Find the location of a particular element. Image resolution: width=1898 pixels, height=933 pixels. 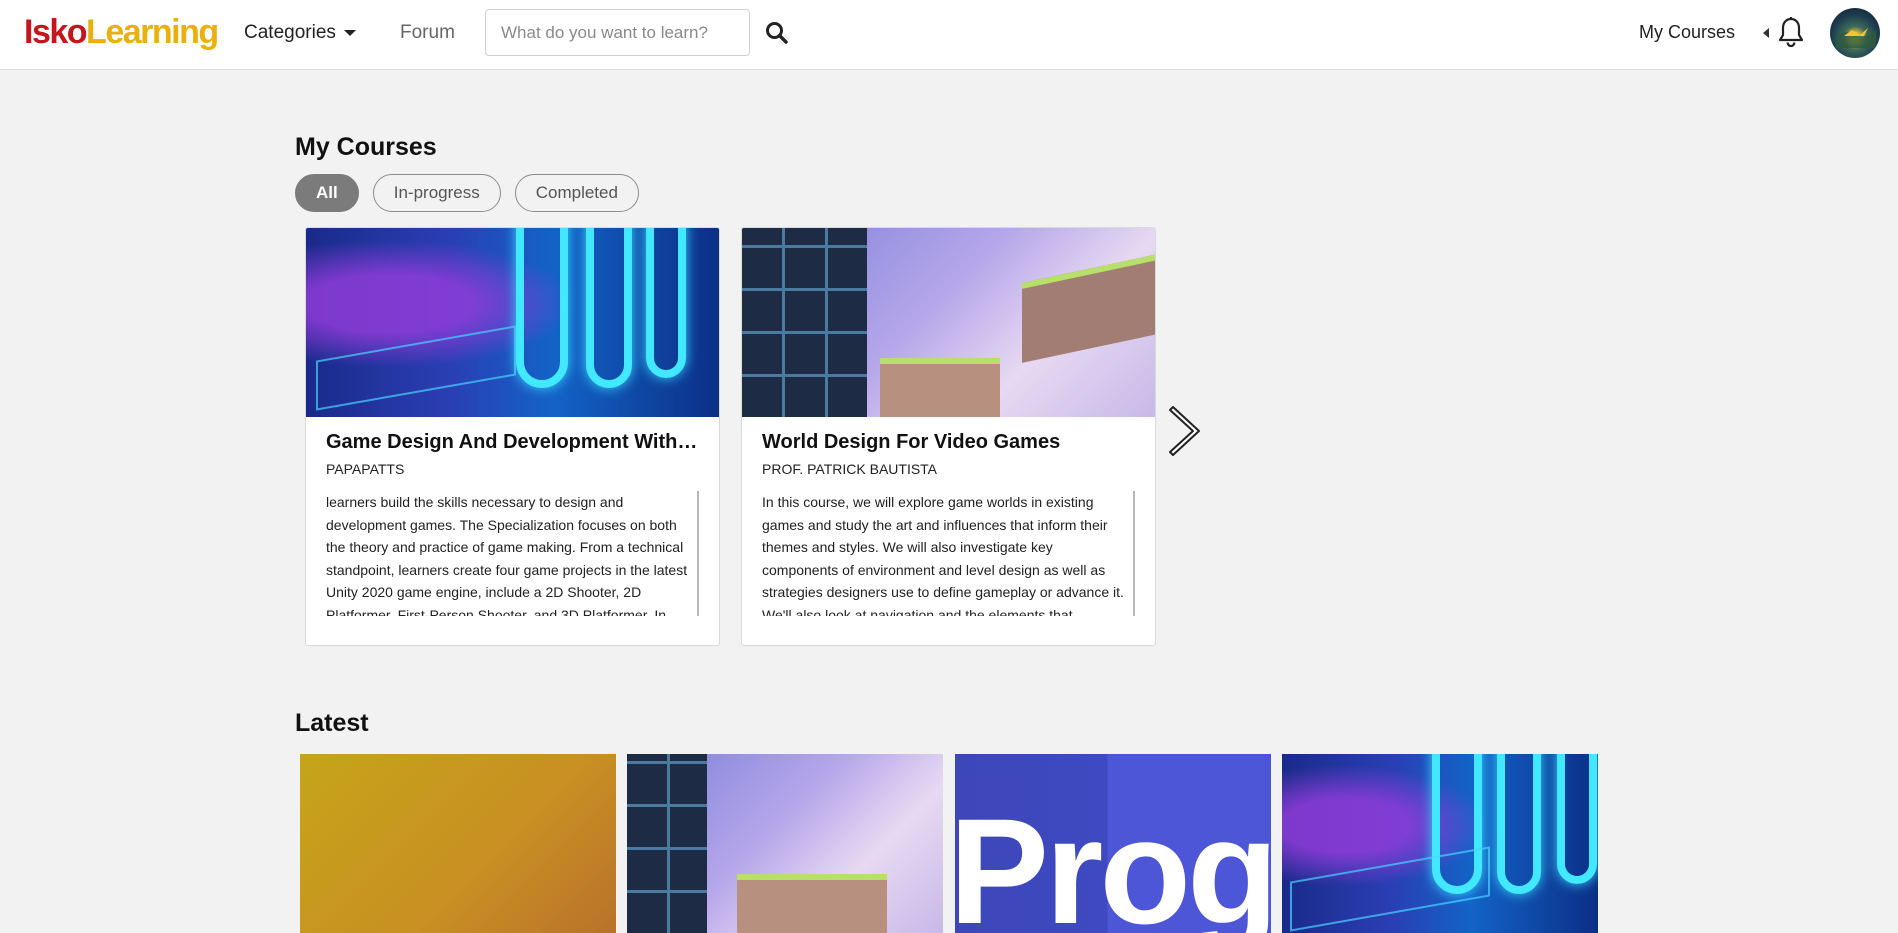

latest-course-card: Progr is located at coordinates (1113, 843).